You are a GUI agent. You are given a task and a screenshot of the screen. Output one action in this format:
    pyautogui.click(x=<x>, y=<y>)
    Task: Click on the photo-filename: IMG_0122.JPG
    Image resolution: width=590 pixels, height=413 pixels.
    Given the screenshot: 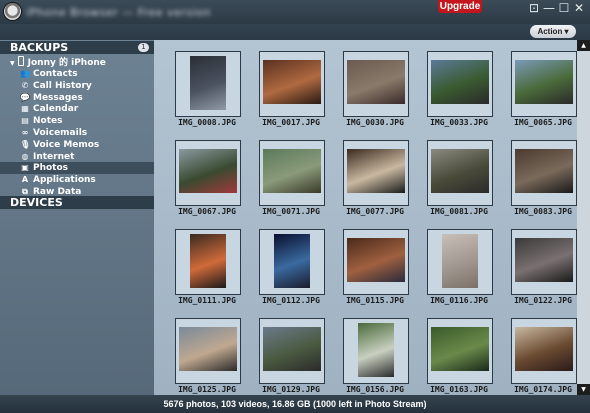 What is the action you would take?
    pyautogui.click(x=543, y=300)
    